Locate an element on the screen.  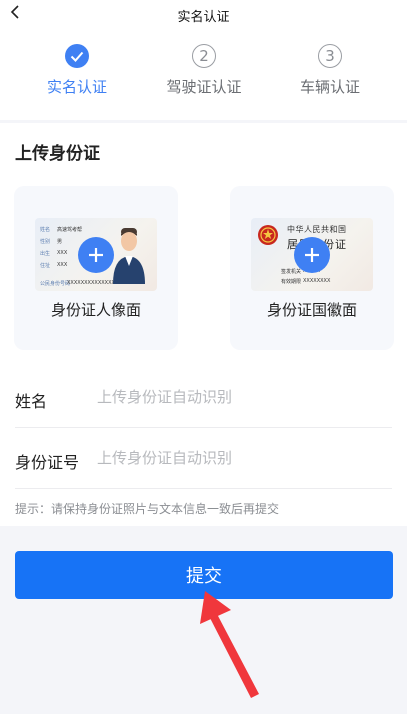
step-number: 2 is located at coordinates (204, 56).